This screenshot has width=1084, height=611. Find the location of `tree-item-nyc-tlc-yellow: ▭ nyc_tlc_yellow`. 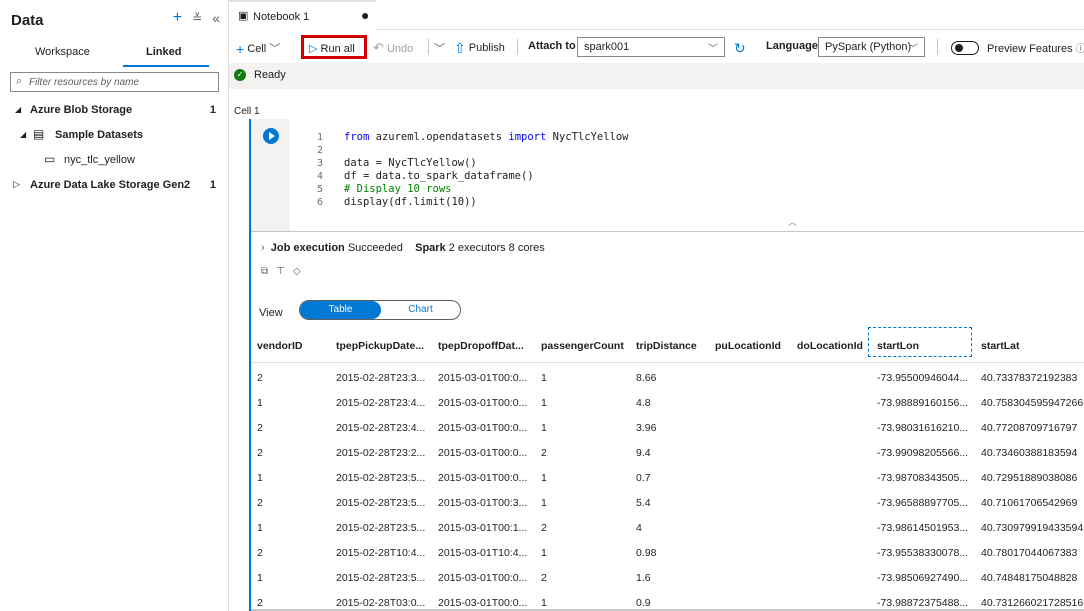

tree-item-nyc-tlc-yellow: ▭ nyc_tlc_yellow is located at coordinates (114, 160).